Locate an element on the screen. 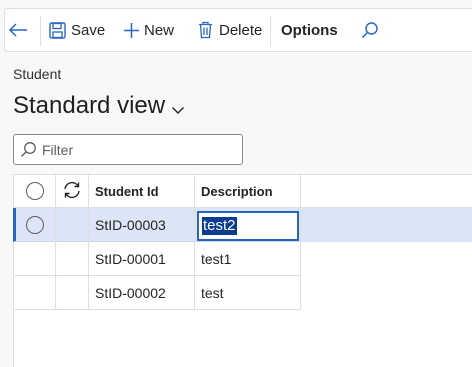  action-pane: Save New Delete Options is located at coordinates (238, 30).